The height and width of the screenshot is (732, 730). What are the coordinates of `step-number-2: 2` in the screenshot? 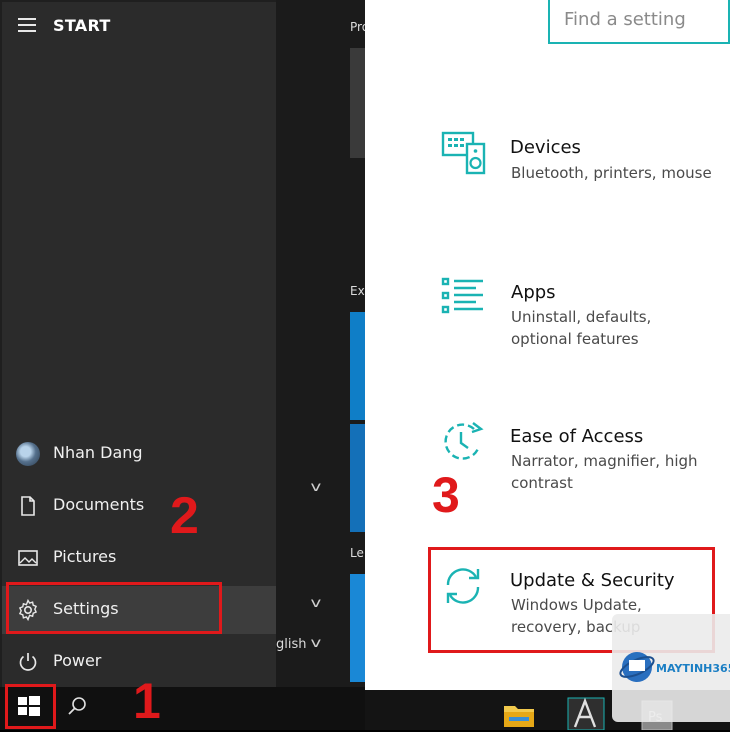 It's located at (184, 516).